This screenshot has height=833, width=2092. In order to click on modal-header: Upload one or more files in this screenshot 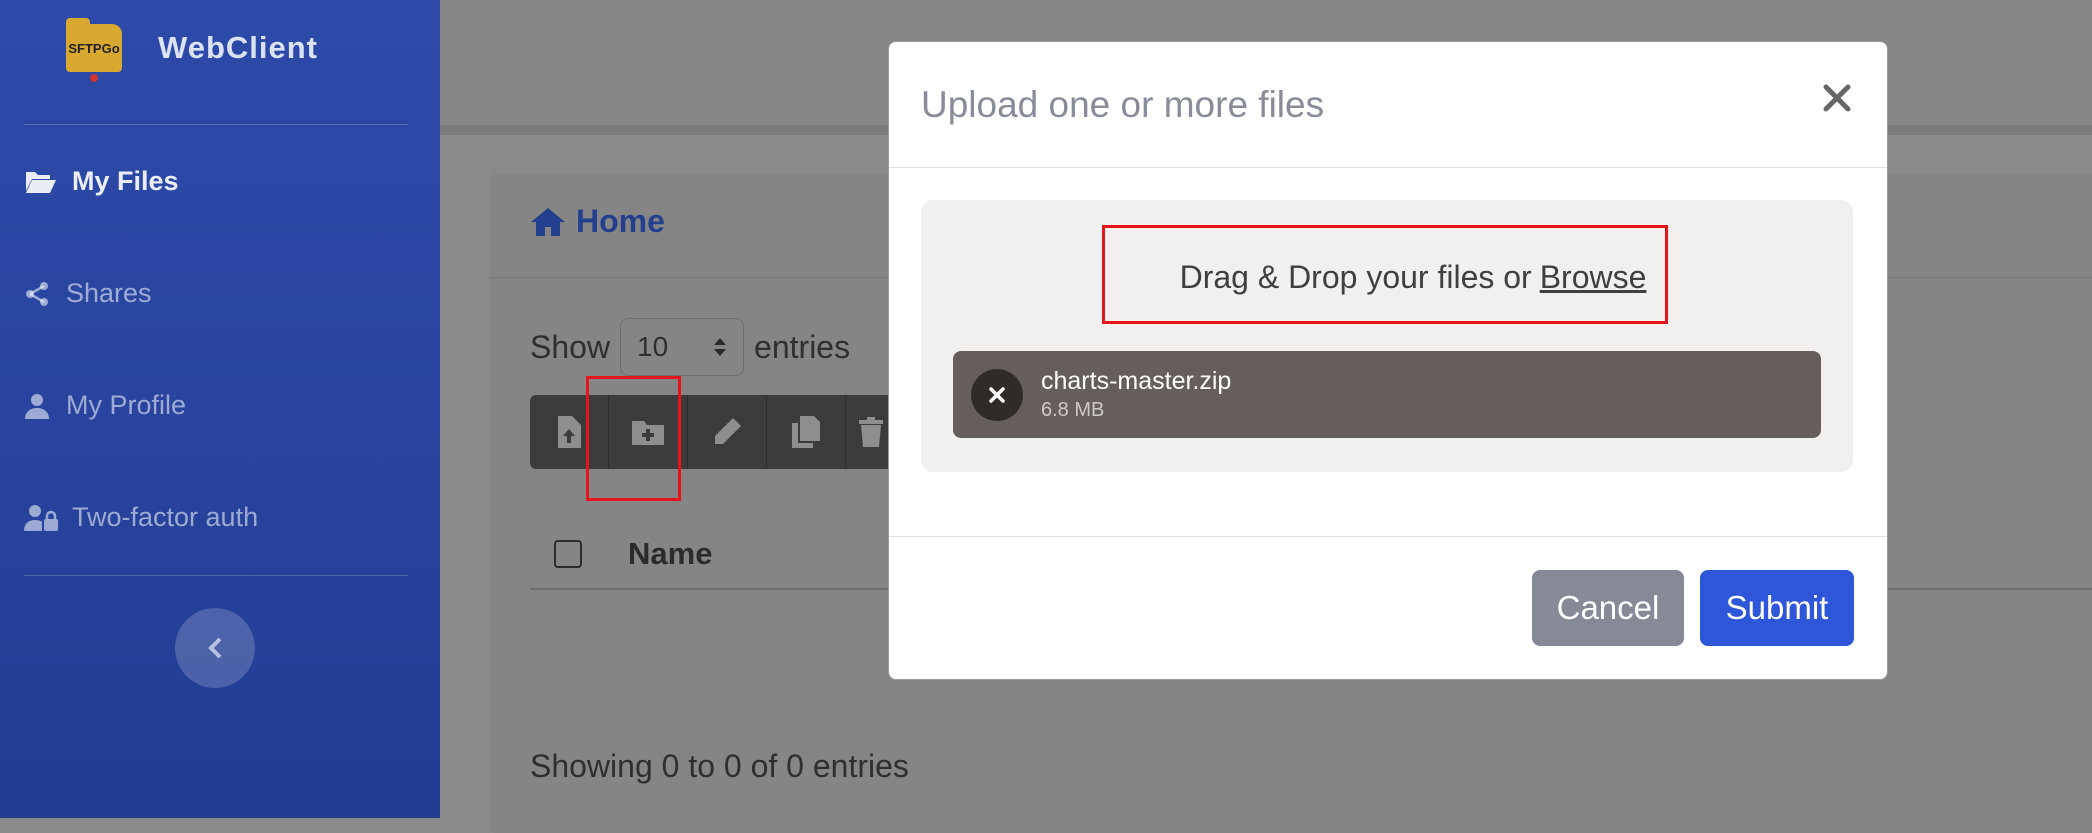, I will do `click(1388, 105)`.